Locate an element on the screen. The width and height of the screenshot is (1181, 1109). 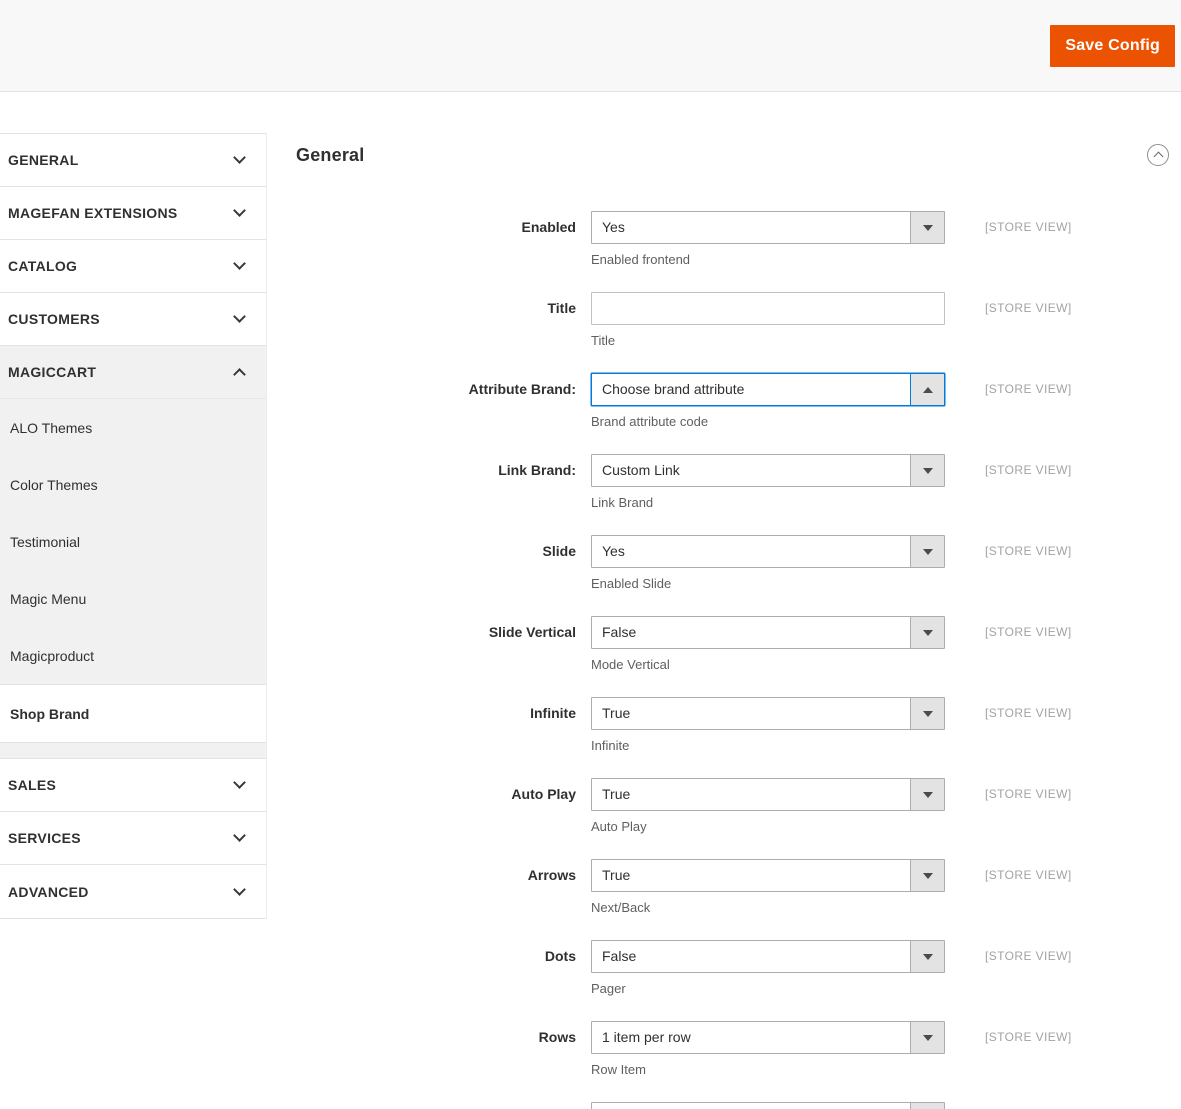
field-note: Enabled Slide is located at coordinates (631, 583).